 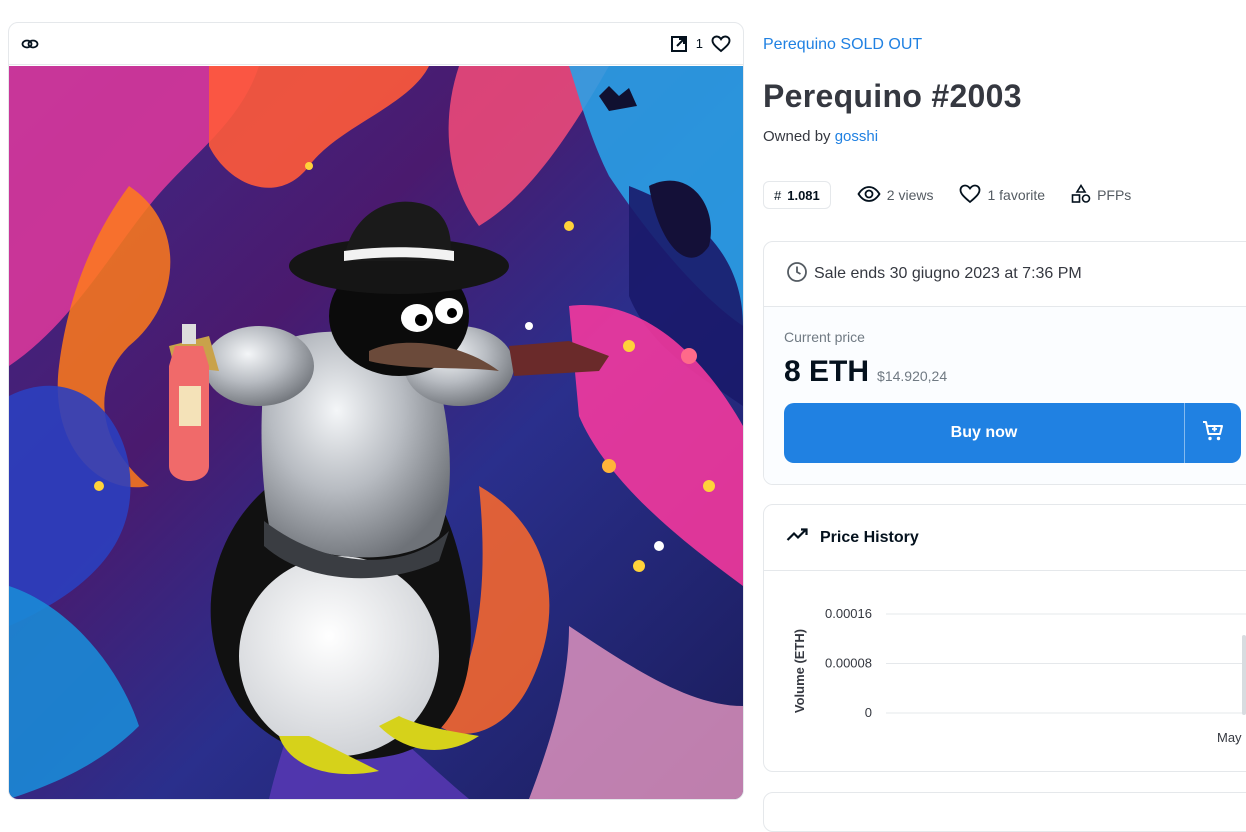 I want to click on sale-end-row: Sale ends 30 giugno 2023 at 7:36 PM, so click(x=1005, y=274).